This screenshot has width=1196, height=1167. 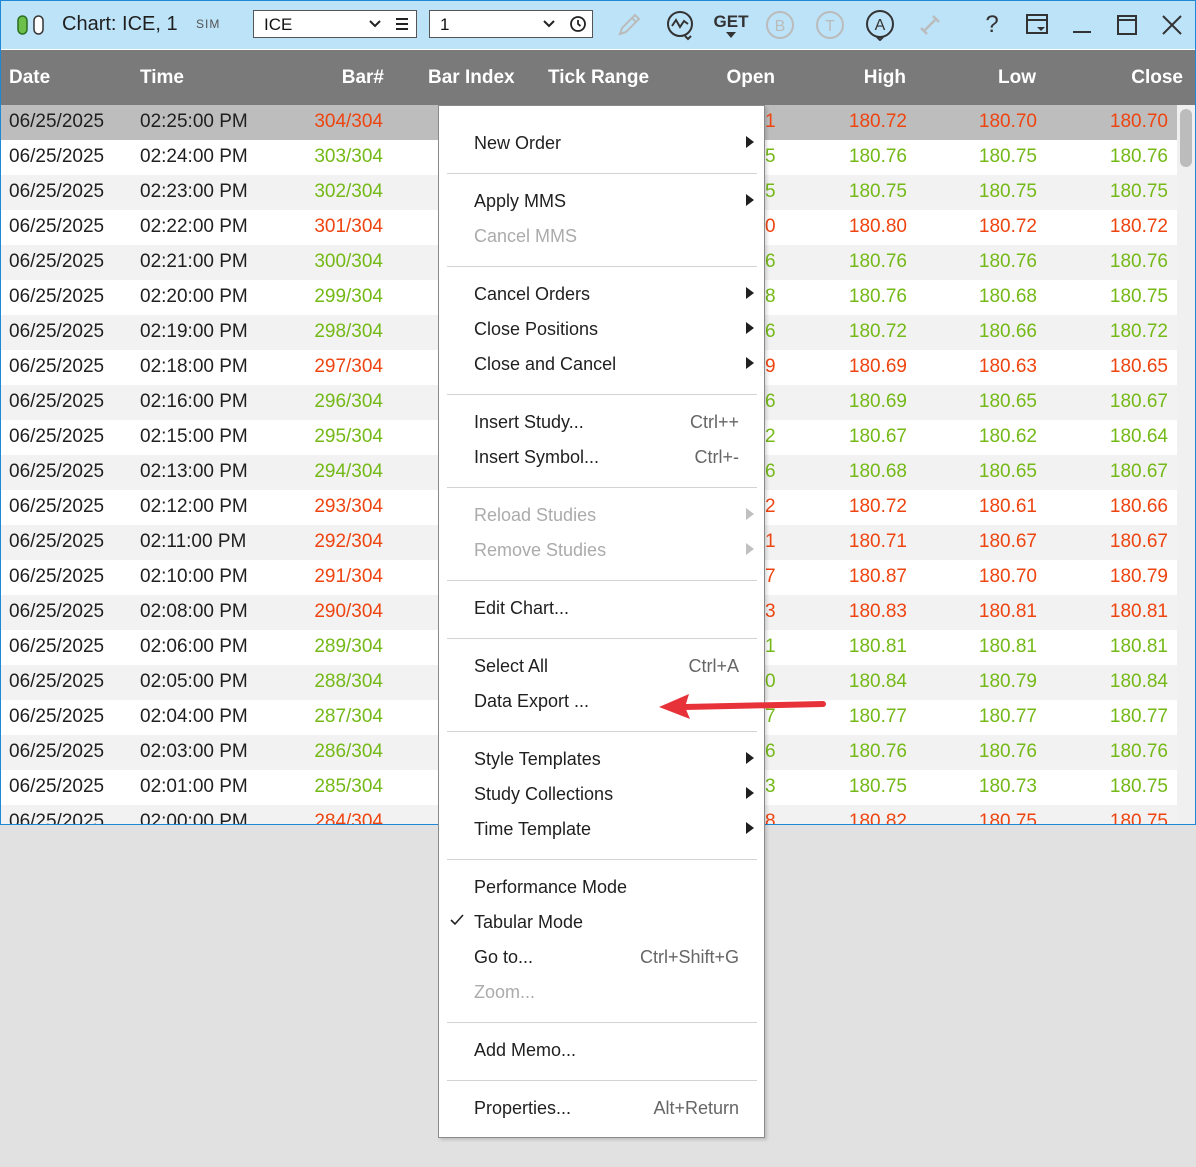 What do you see at coordinates (629, 25) in the screenshot?
I see `pencil-icon` at bounding box center [629, 25].